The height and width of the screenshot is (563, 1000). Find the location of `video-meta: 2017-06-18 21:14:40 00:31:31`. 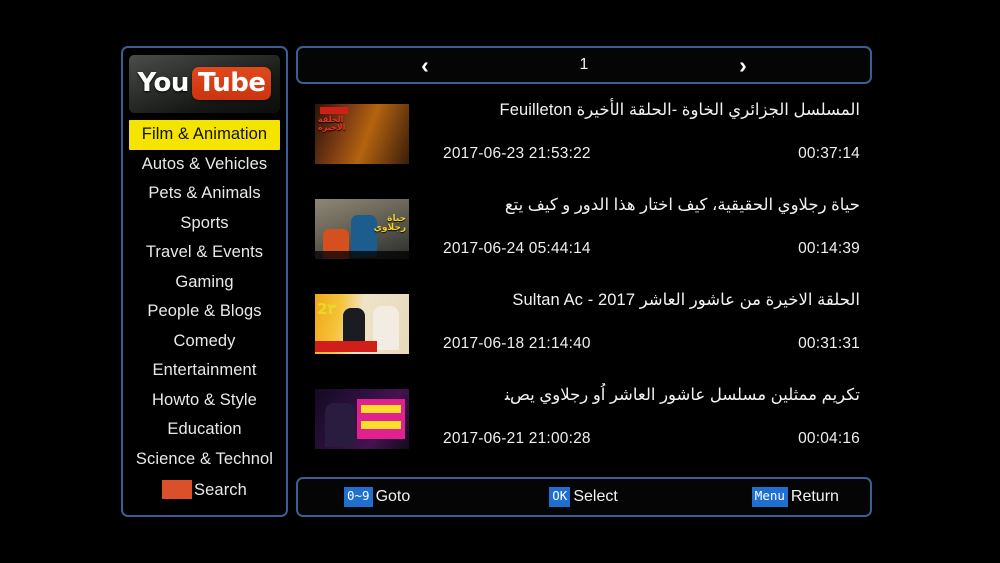

video-meta: 2017-06-18 21:14:40 00:31:31 is located at coordinates (644, 344).